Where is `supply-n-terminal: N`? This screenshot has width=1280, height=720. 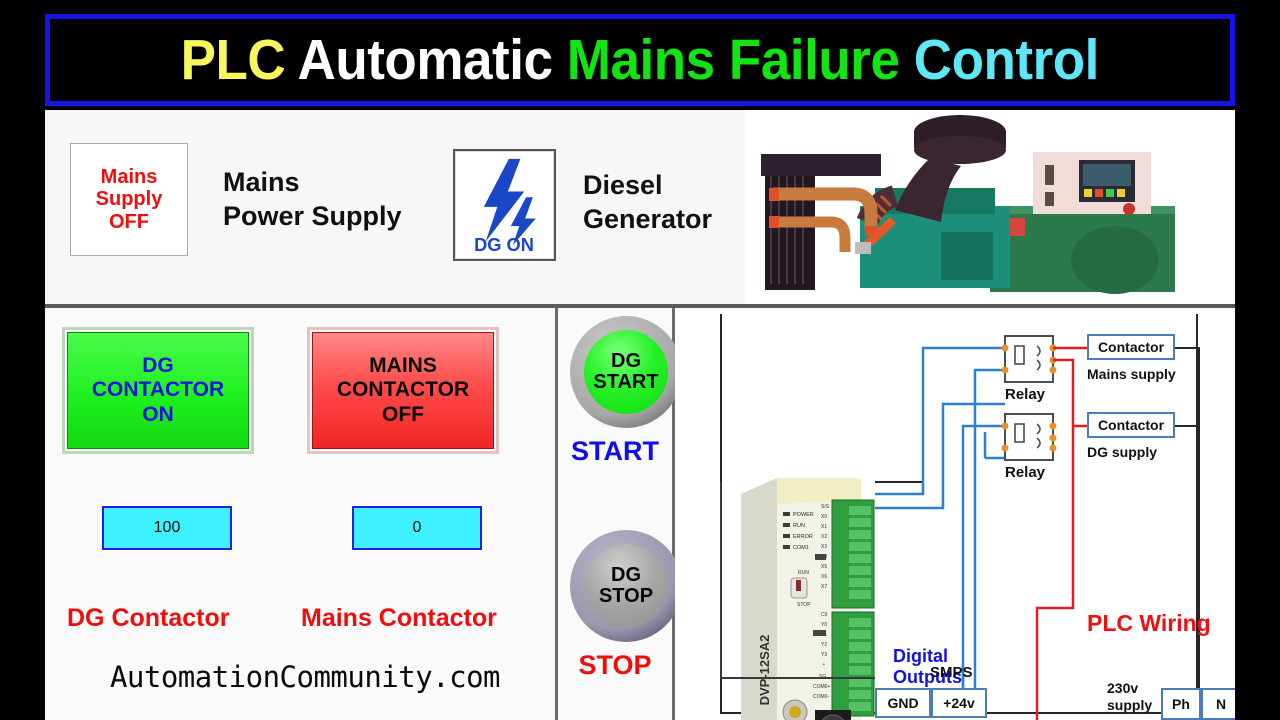 supply-n-terminal: N is located at coordinates (1218, 704).